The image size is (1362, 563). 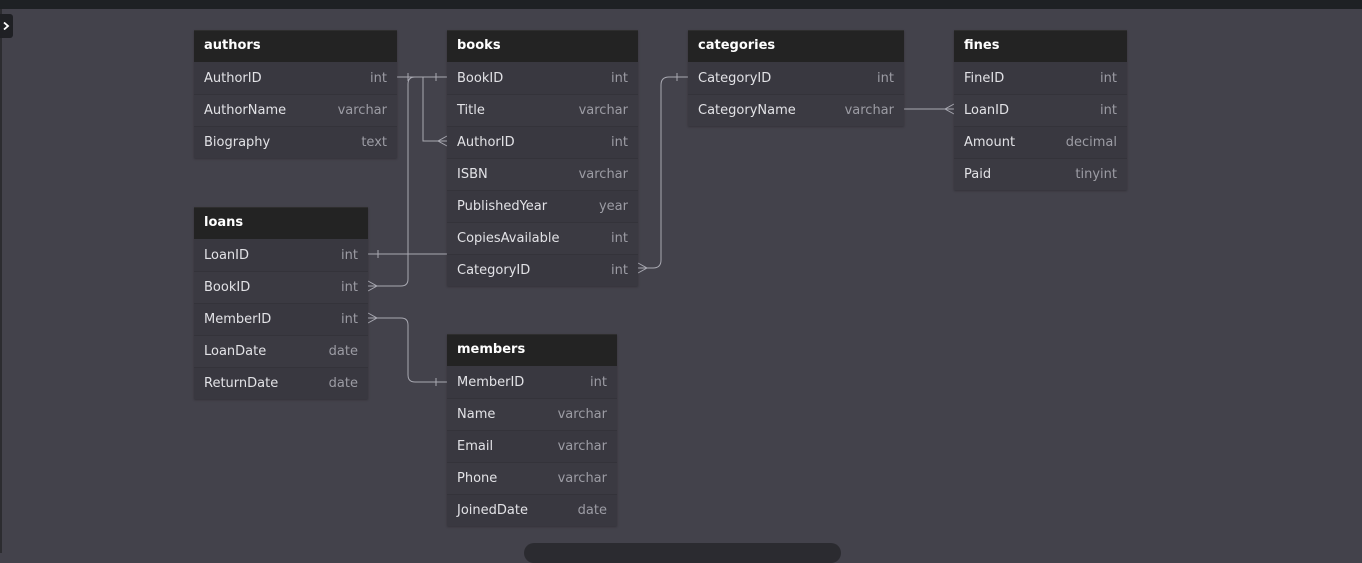 I want to click on column-name: FineID, so click(x=984, y=78).